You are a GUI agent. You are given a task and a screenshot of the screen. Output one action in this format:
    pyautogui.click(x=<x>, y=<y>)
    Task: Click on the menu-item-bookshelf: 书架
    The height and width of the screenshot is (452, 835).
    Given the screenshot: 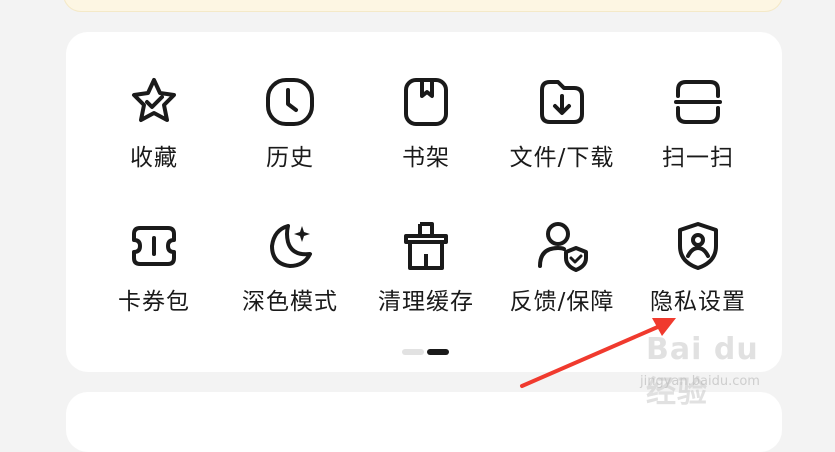 What is the action you would take?
    pyautogui.click(x=426, y=134)
    